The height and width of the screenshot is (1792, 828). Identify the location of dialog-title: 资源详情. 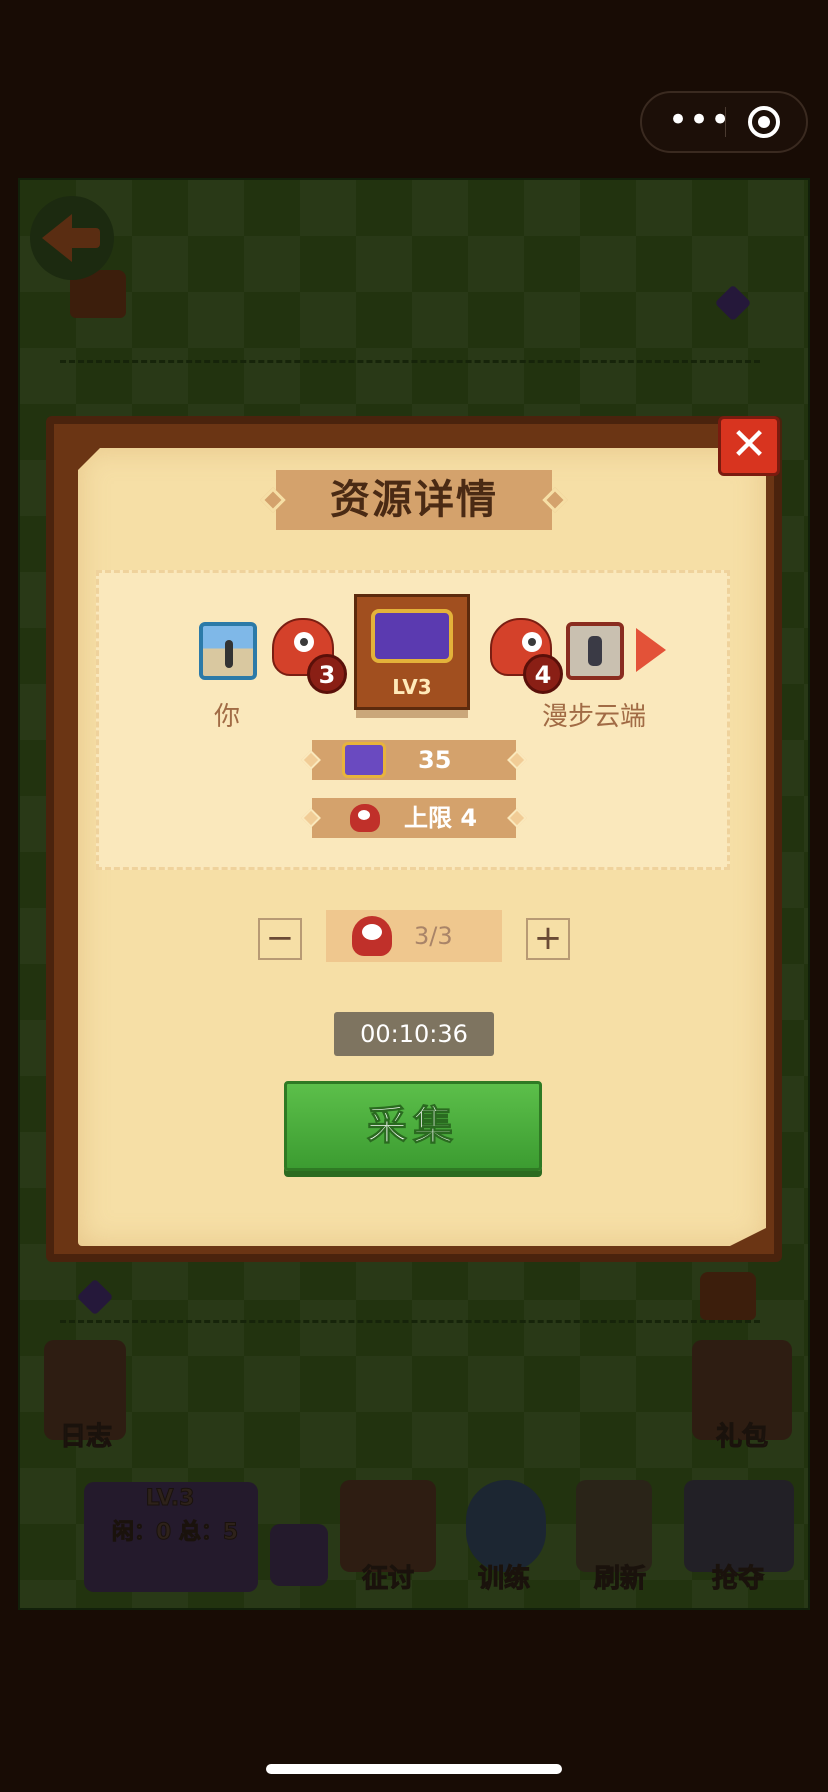
(414, 500).